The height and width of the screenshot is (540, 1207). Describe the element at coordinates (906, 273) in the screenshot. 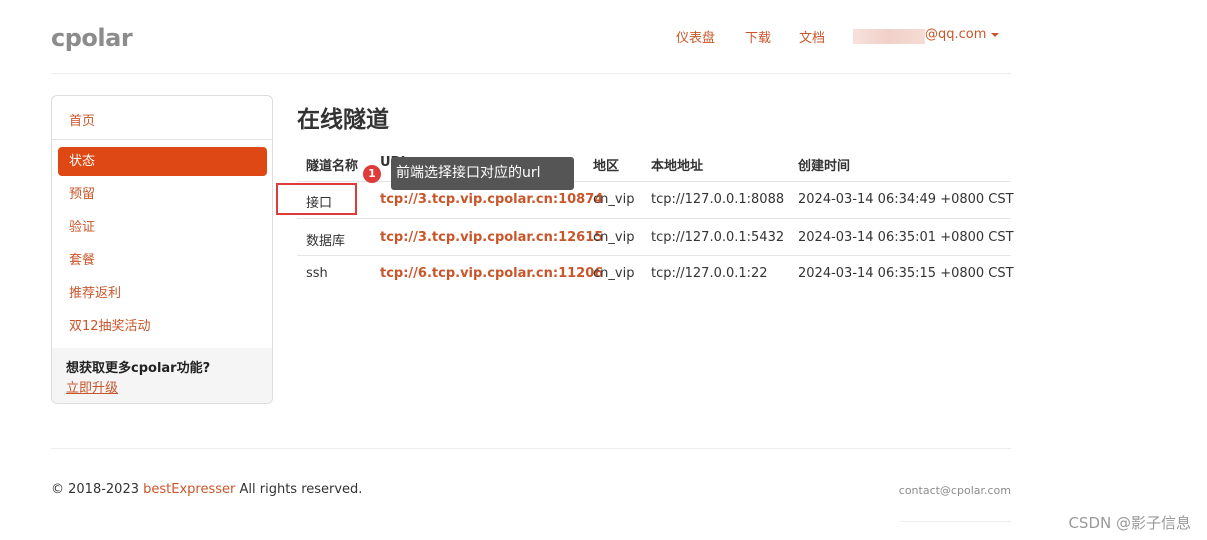

I see `tunnel-created-time: 2024-03-14 06:35:15 +0800 CST` at that location.